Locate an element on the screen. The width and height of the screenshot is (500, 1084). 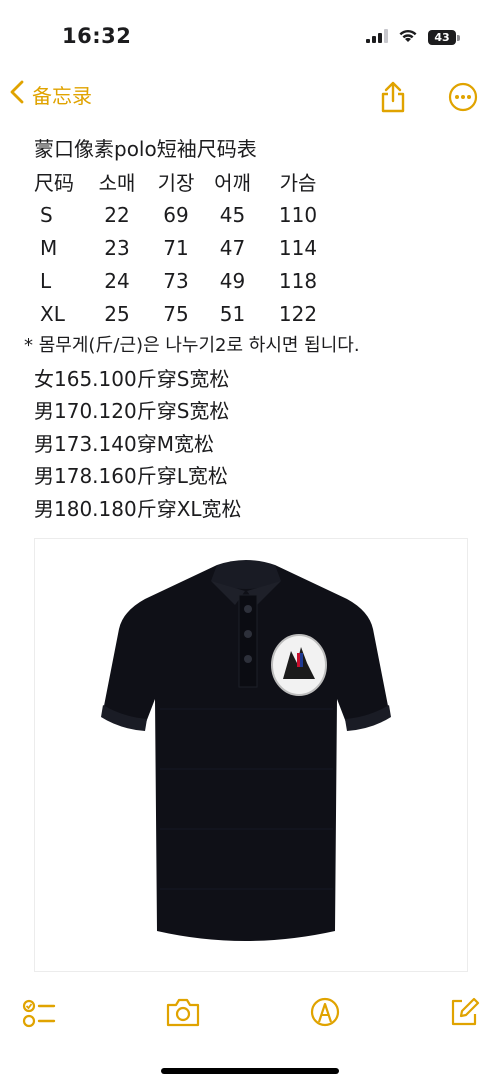
battery-level: 43 is located at coordinates (442, 37).